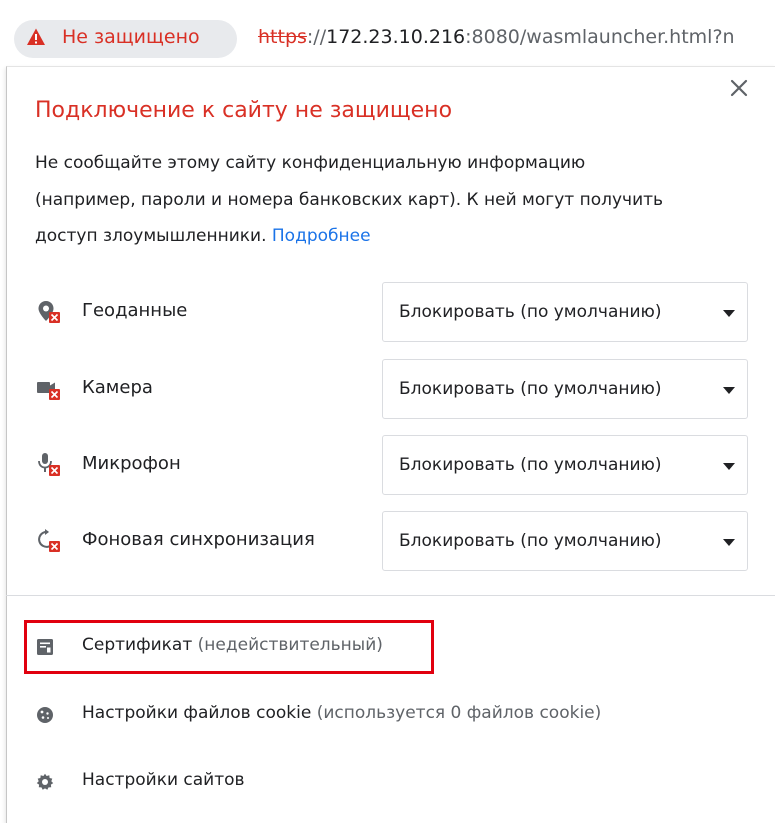  What do you see at coordinates (739, 88) in the screenshot?
I see `close-icon` at bounding box center [739, 88].